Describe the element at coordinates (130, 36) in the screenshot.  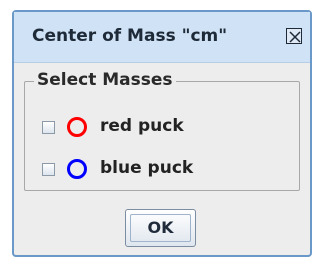
I see `dialog-title: Center of Mass "cm"` at that location.